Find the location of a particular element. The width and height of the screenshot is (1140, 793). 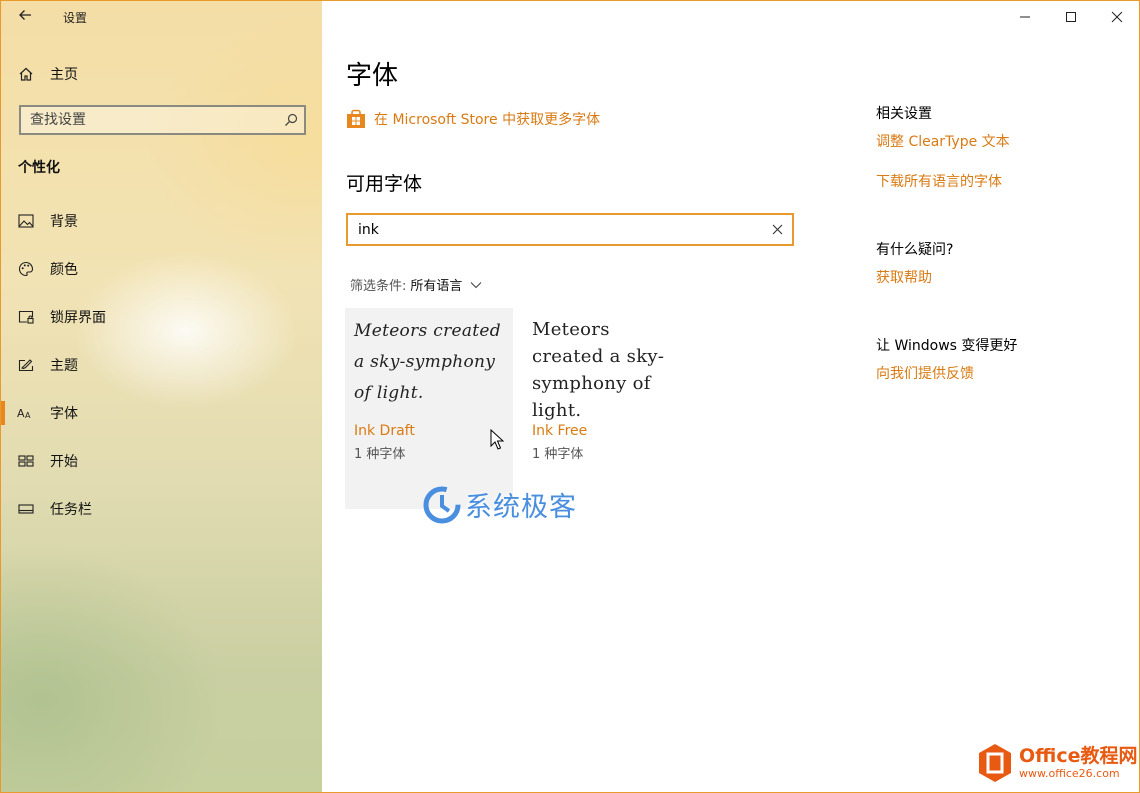

clear-search-button is located at coordinates (777, 229).